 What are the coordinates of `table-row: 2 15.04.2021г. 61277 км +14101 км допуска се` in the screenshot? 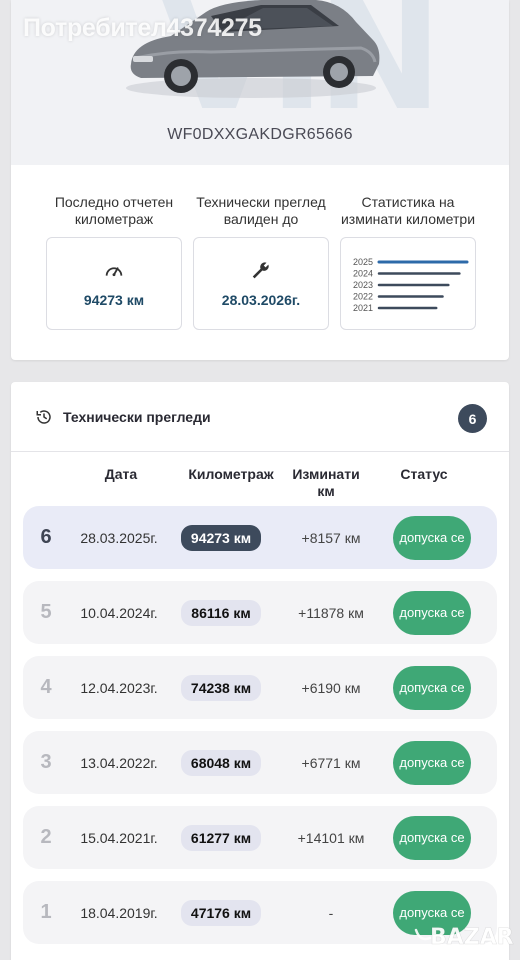 It's located at (260, 837).